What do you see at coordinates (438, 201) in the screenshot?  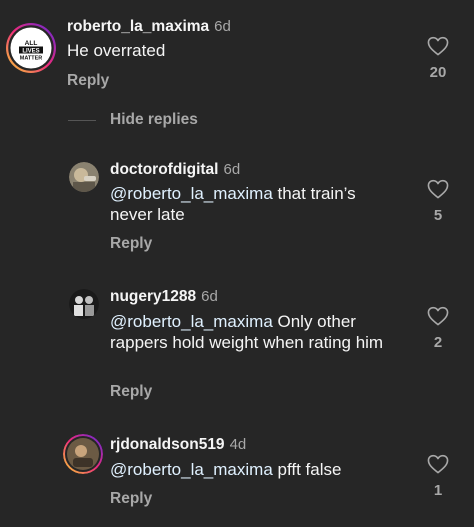 I see `like-button: 5` at bounding box center [438, 201].